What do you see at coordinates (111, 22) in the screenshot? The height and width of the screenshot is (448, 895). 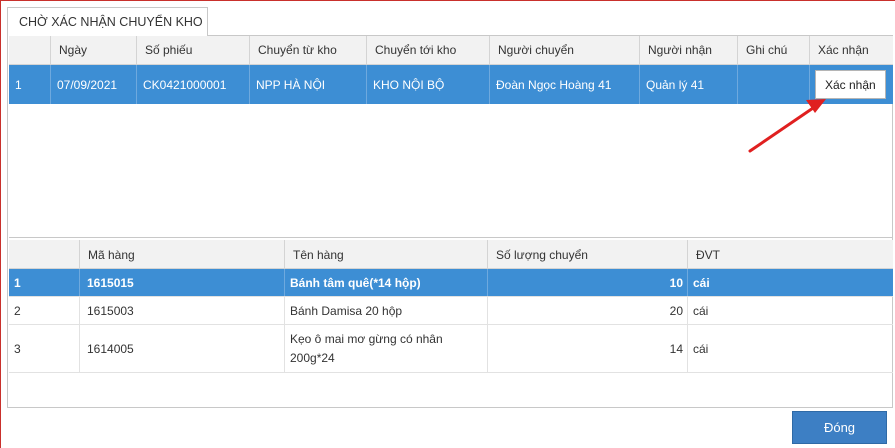 I see `tab-label: CHỜ XÁC NHẬN CHUYỂN KHO` at bounding box center [111, 22].